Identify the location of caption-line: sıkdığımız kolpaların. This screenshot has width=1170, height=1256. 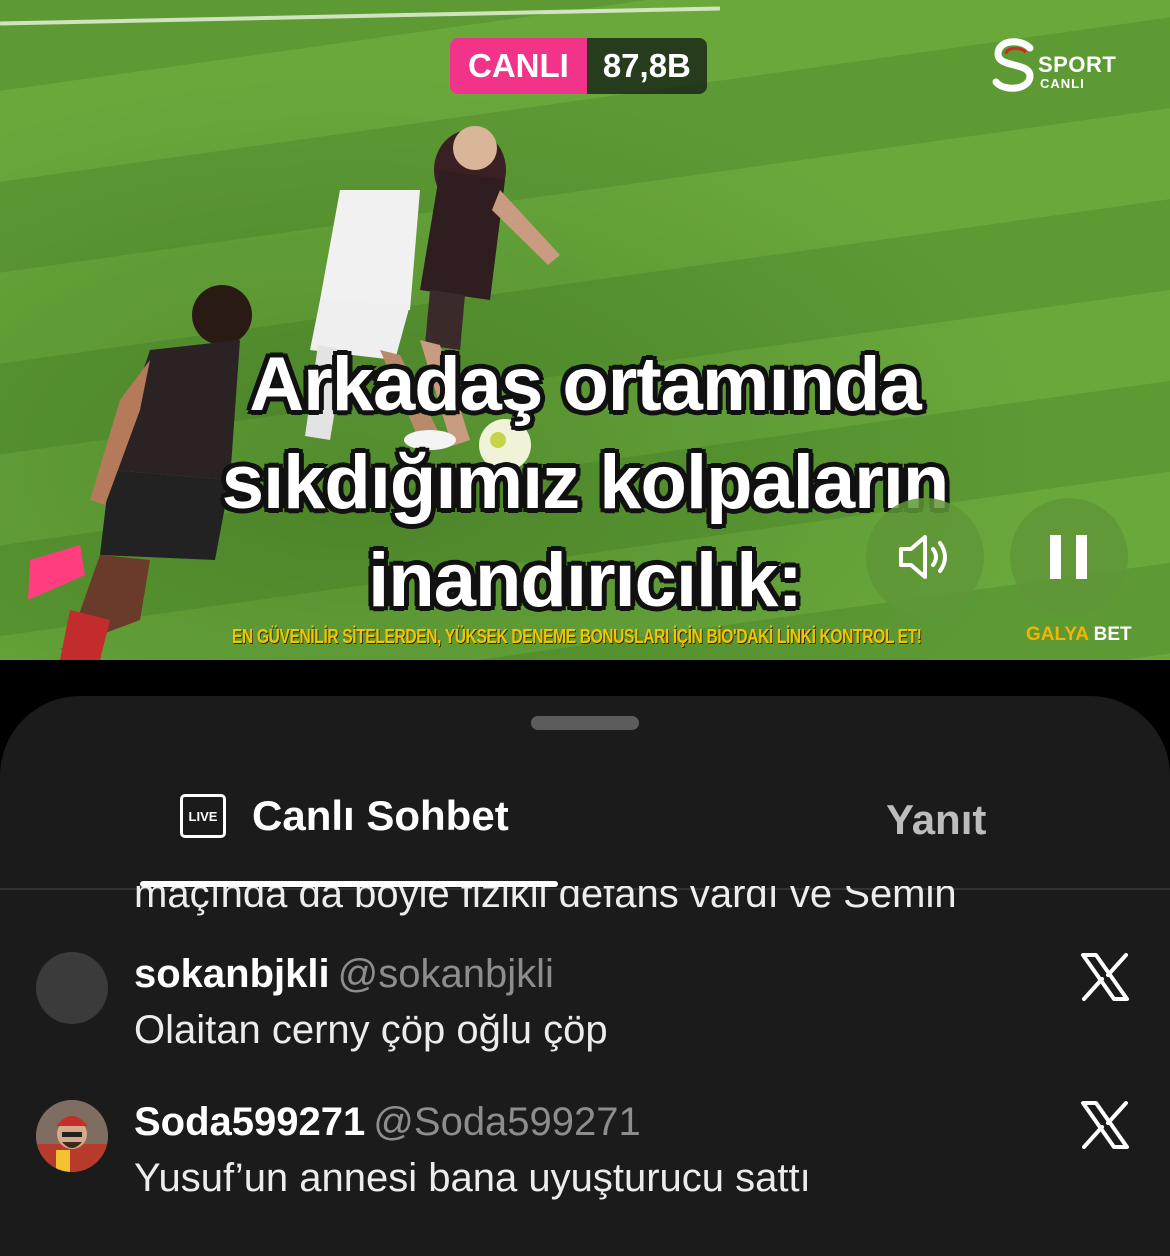
(585, 482).